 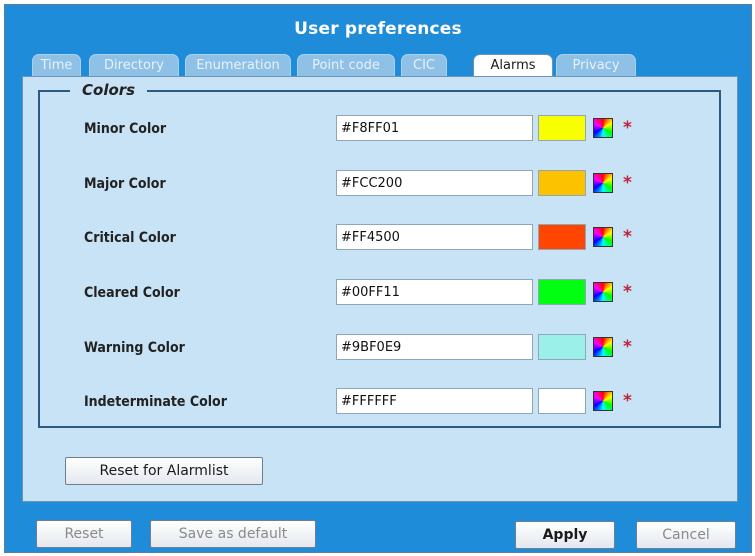 What do you see at coordinates (603, 347) in the screenshot?
I see `warning-color-picker-icon` at bounding box center [603, 347].